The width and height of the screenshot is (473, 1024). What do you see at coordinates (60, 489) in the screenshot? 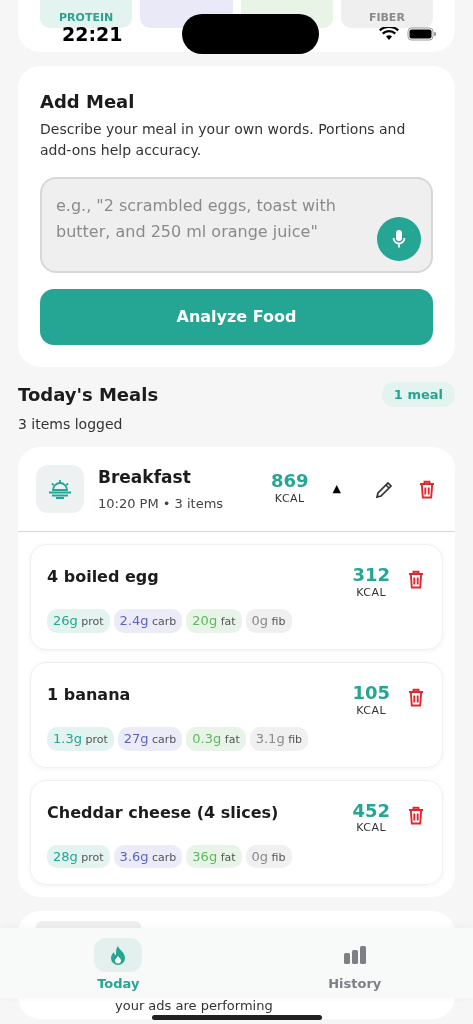
I see `sunrise-icon` at bounding box center [60, 489].